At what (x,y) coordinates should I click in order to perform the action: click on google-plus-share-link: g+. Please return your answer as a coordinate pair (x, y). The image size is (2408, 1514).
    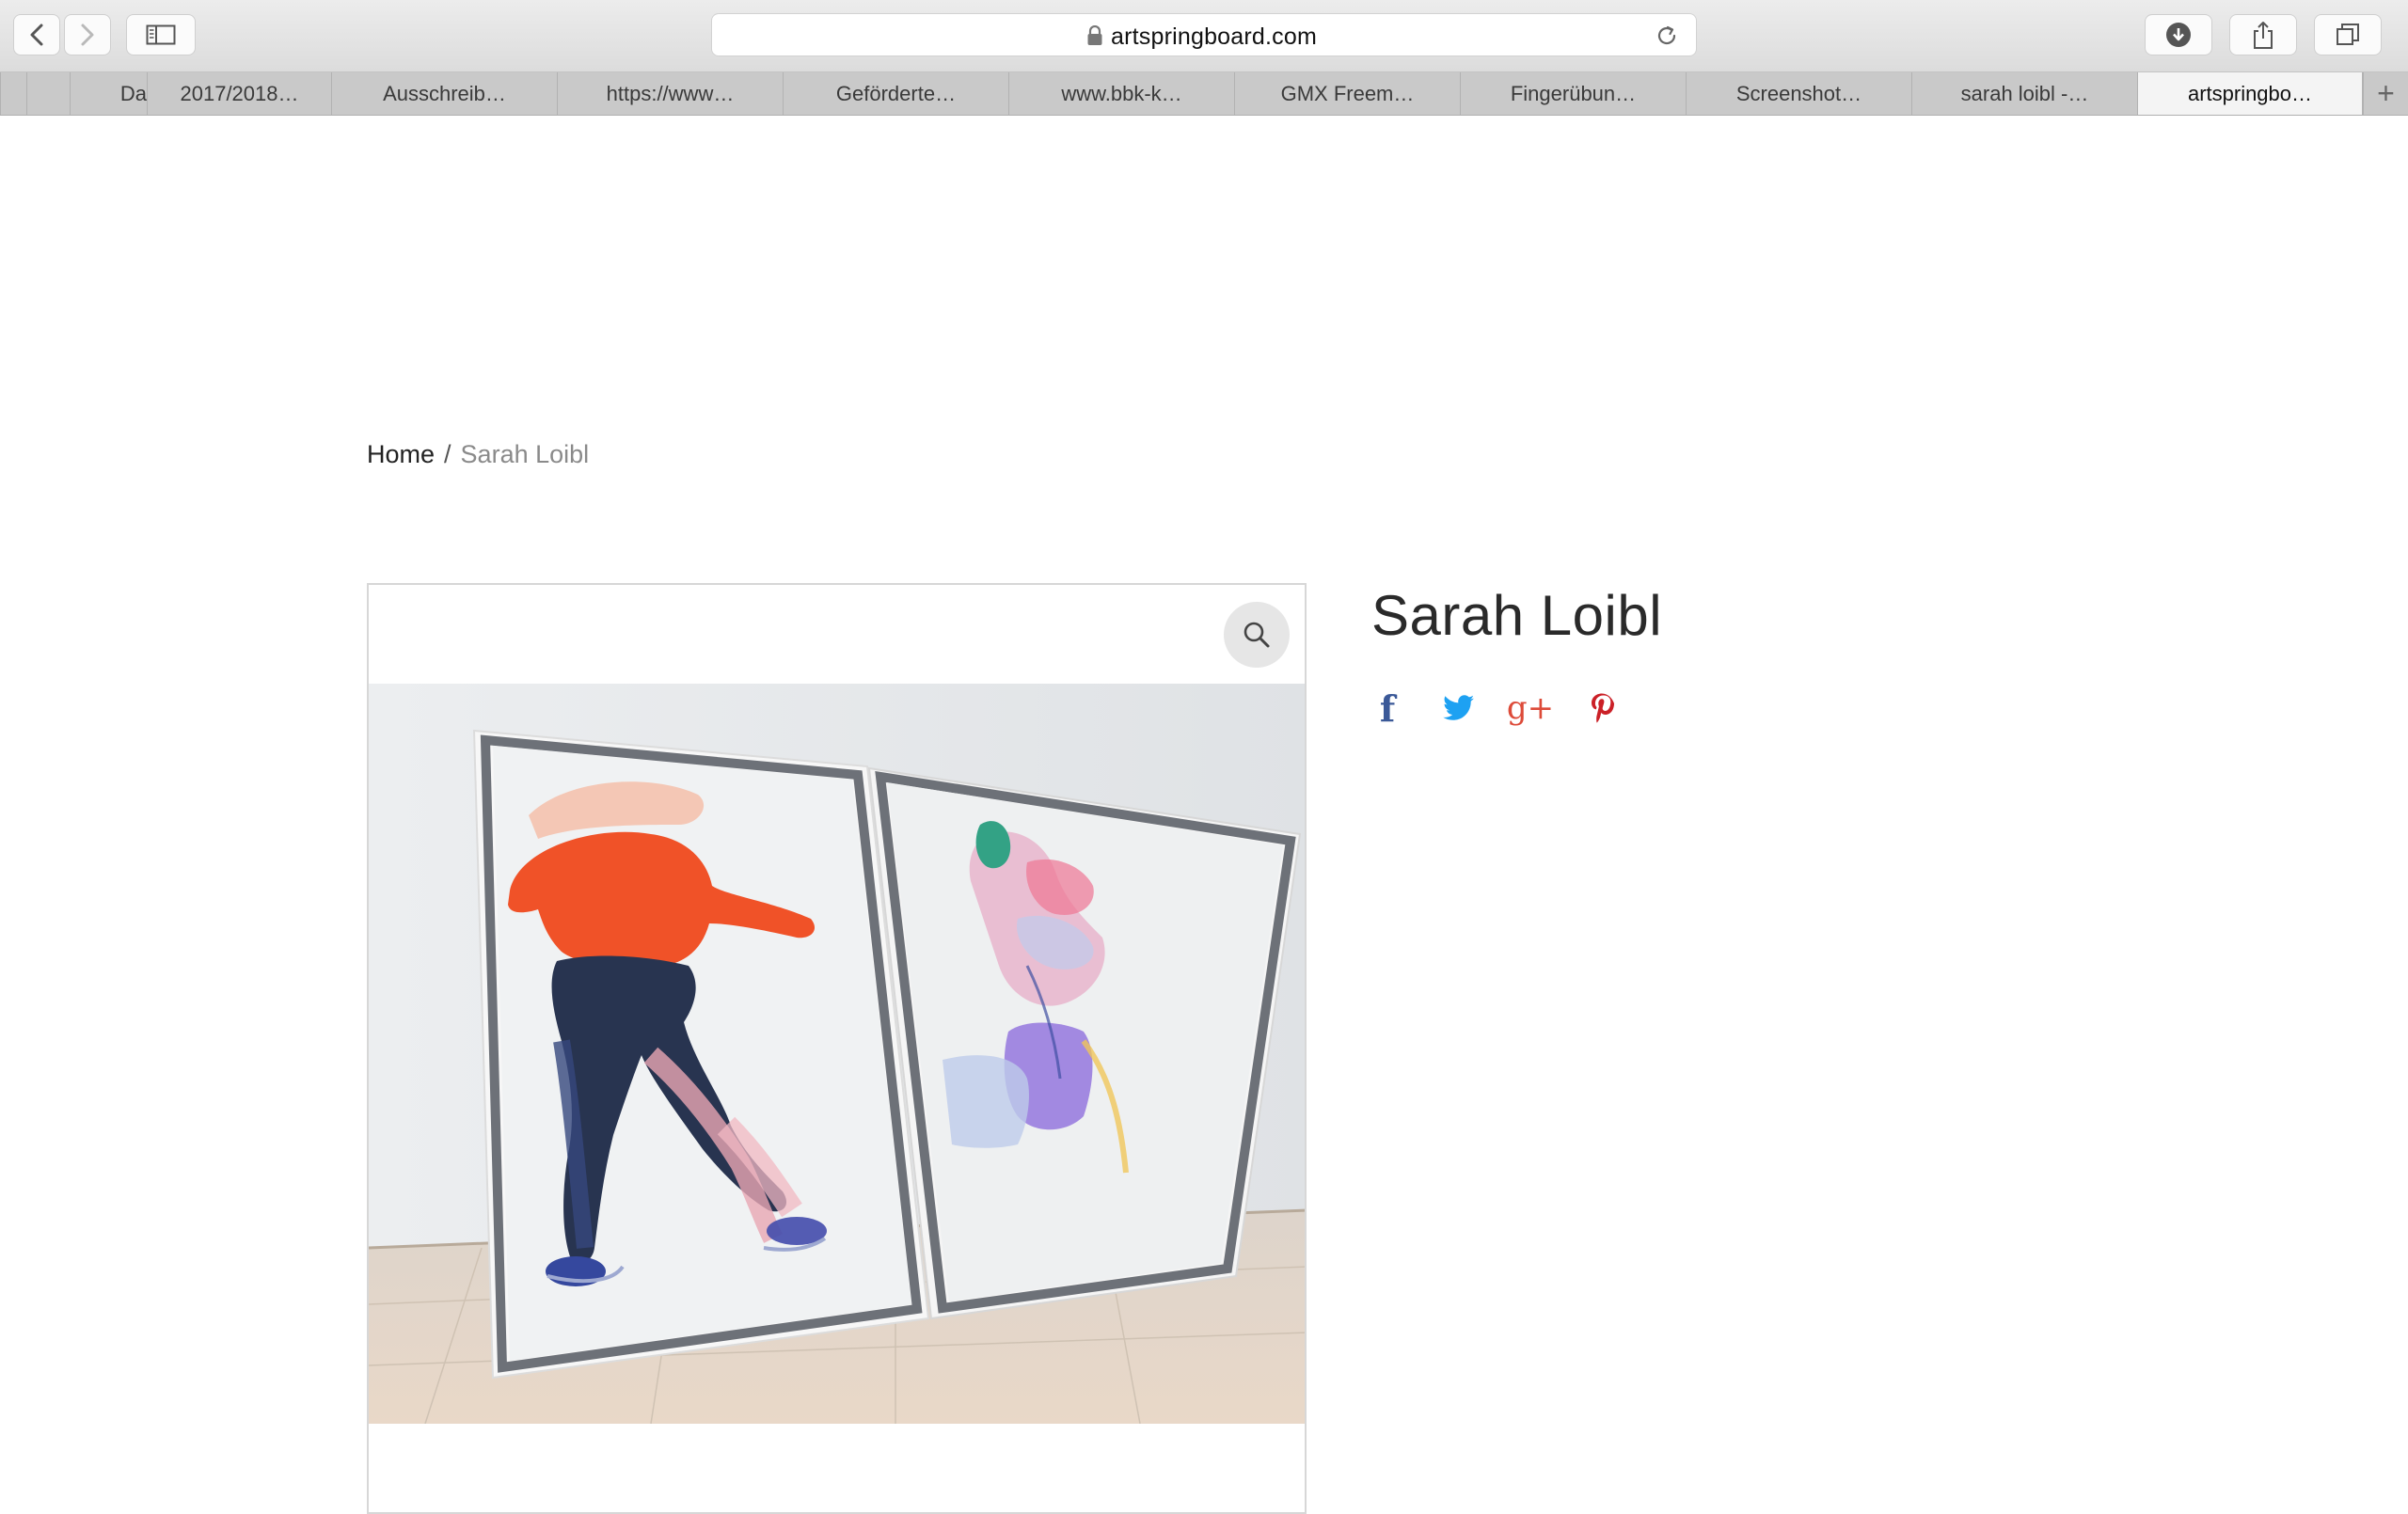
    Looking at the image, I should click on (1531, 708).